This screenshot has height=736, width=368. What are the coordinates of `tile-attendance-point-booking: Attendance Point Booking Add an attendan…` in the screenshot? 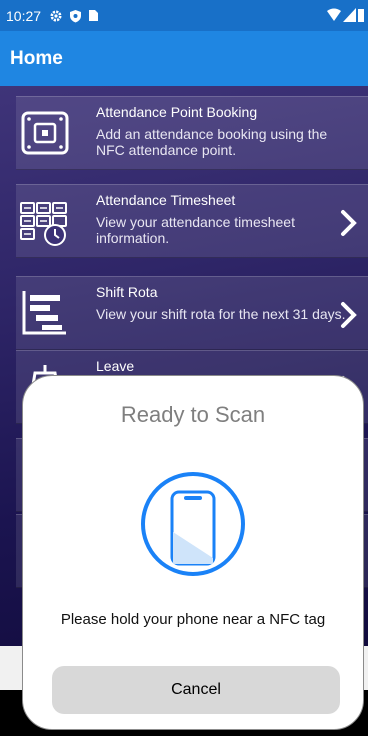 It's located at (192, 133).